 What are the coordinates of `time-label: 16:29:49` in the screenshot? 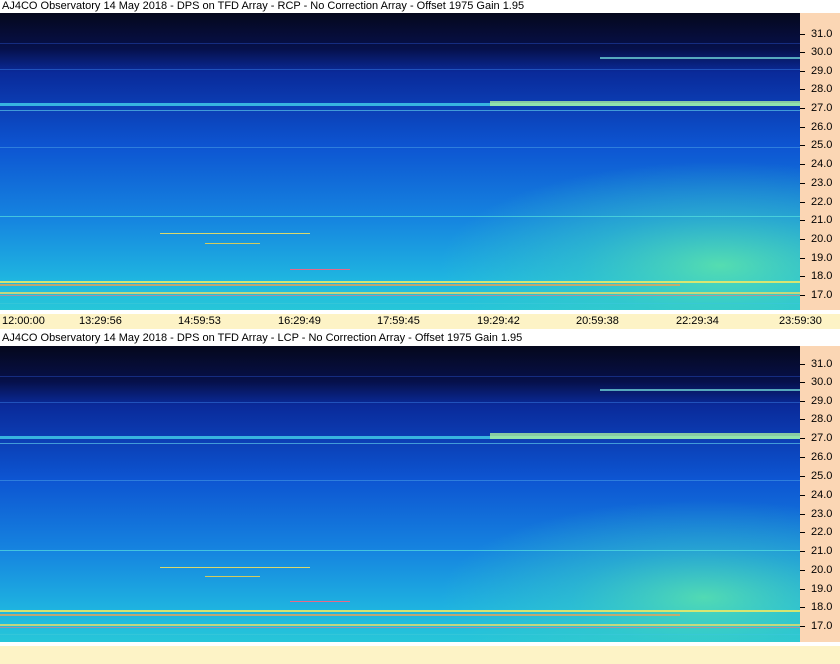 It's located at (299, 321).